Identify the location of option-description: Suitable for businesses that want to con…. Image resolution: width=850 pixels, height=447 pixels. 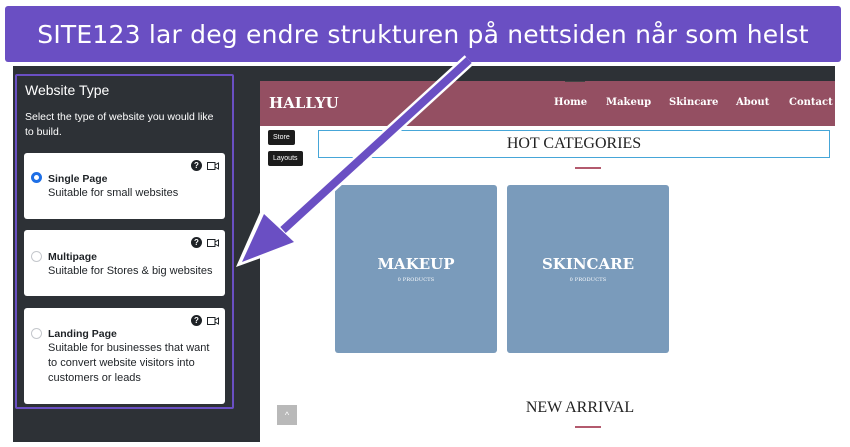
(129, 363).